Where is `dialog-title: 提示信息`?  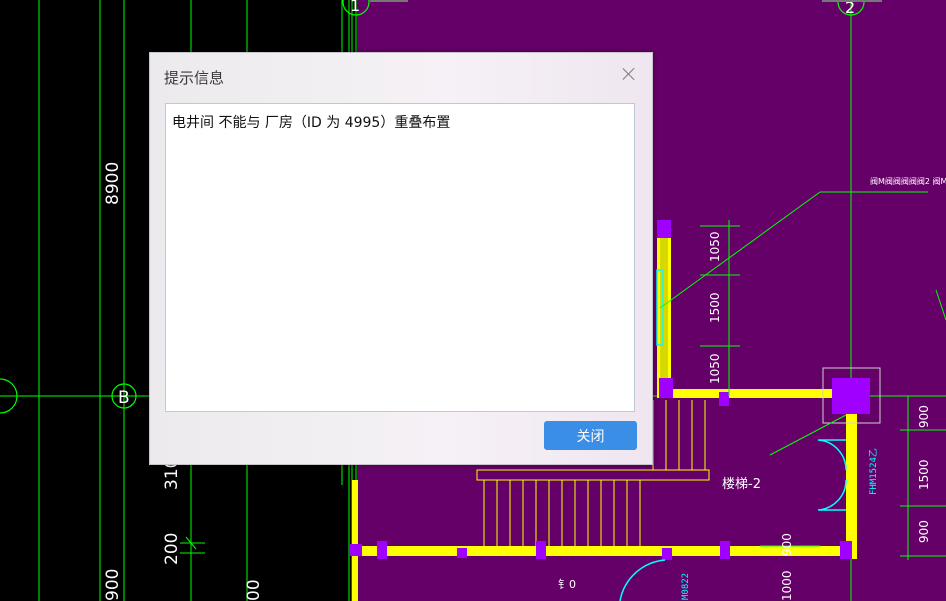 dialog-title: 提示信息 is located at coordinates (194, 78).